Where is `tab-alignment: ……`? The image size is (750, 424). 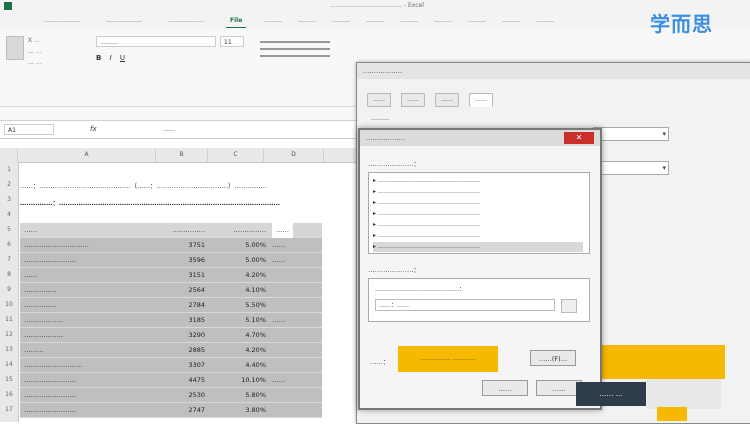
tab-alignment: …… is located at coordinates (413, 100).